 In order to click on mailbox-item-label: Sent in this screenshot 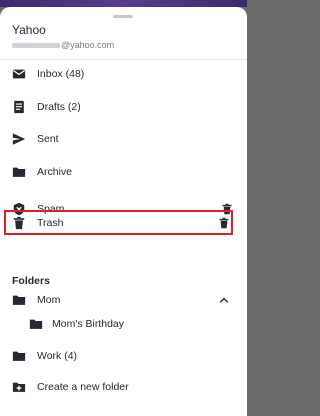, I will do `click(48, 139)`.